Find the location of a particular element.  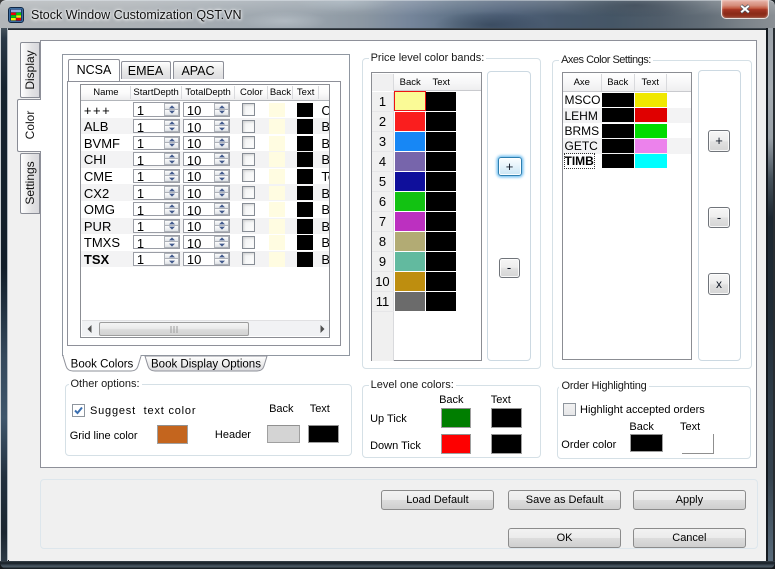

svg-text: Book Display Options is located at coordinates (206, 365).